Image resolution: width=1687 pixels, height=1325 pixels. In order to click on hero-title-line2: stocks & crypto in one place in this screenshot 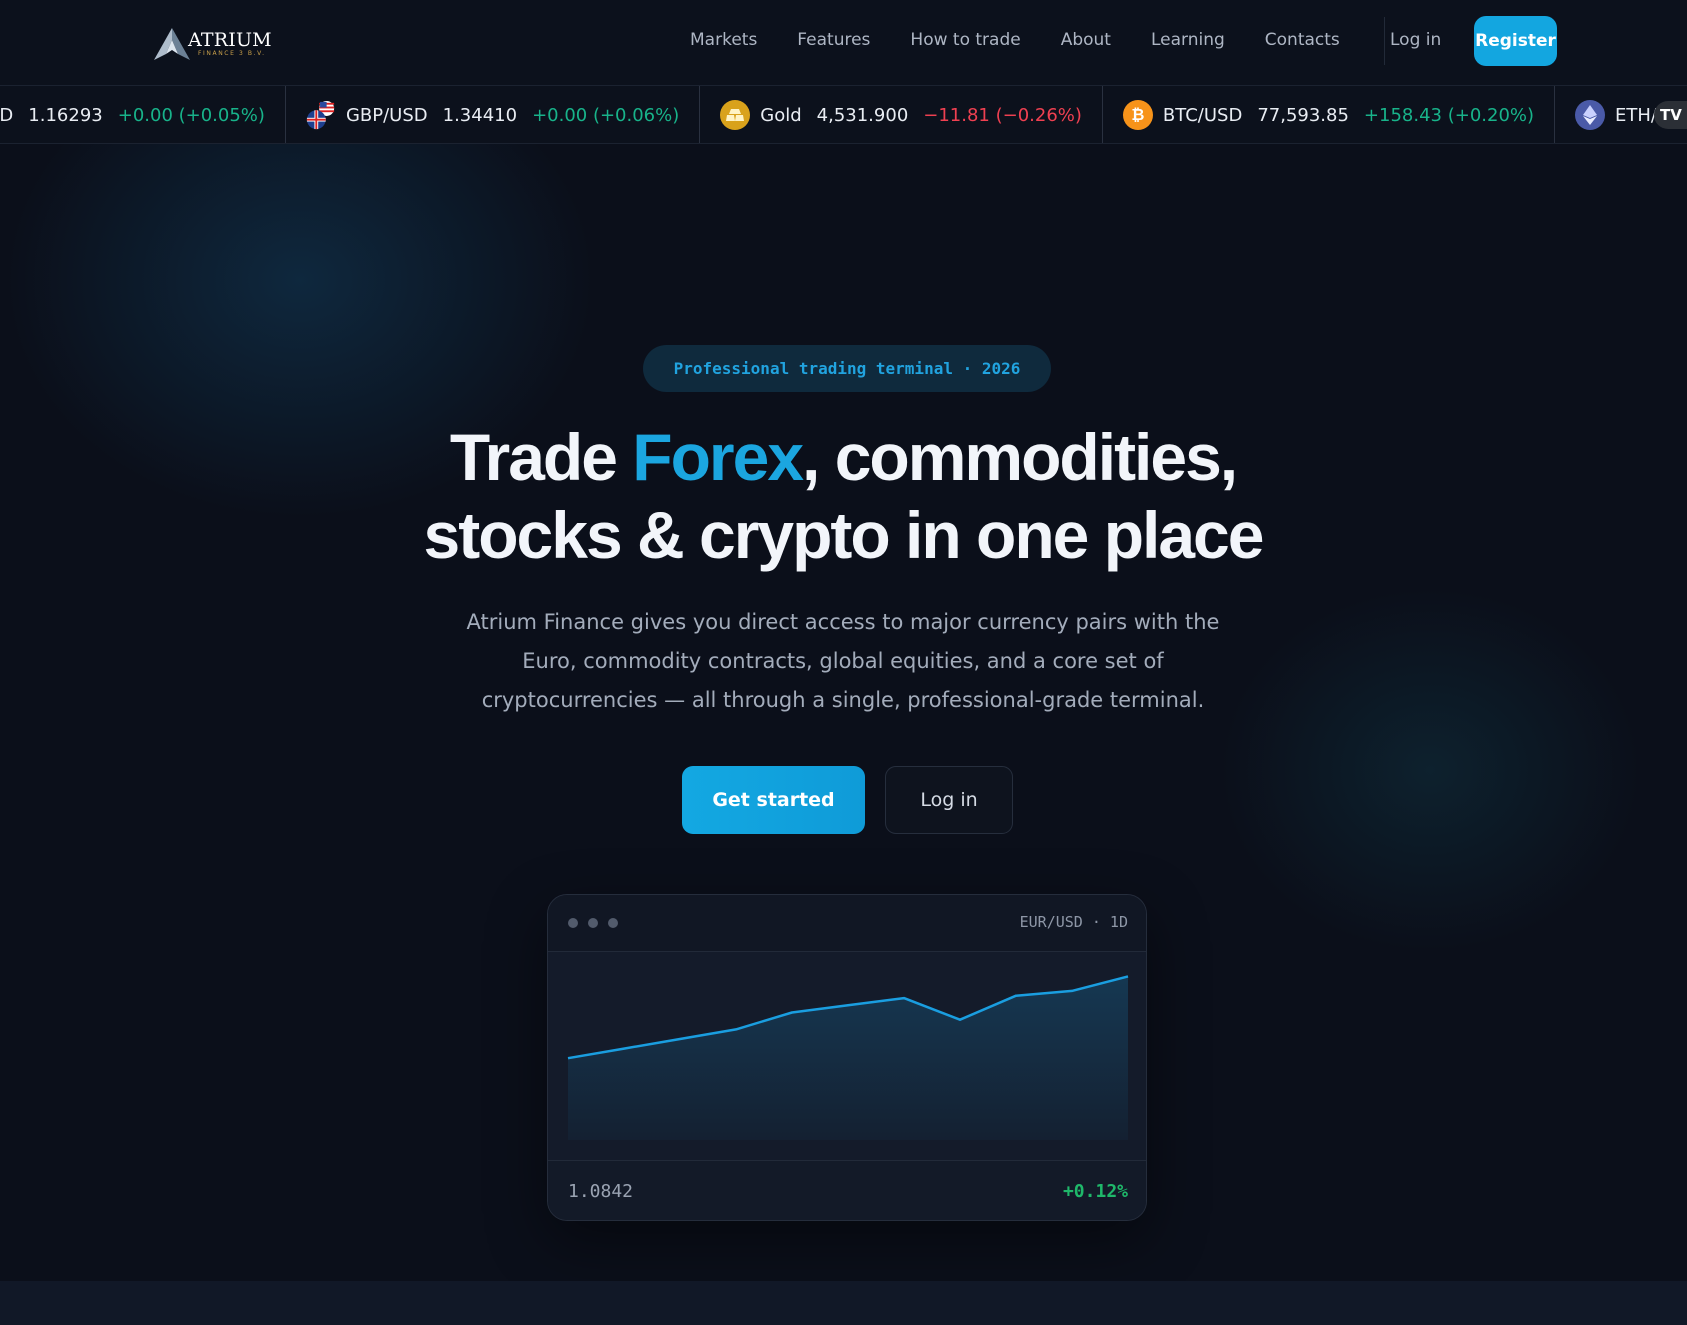, I will do `click(844, 535)`.